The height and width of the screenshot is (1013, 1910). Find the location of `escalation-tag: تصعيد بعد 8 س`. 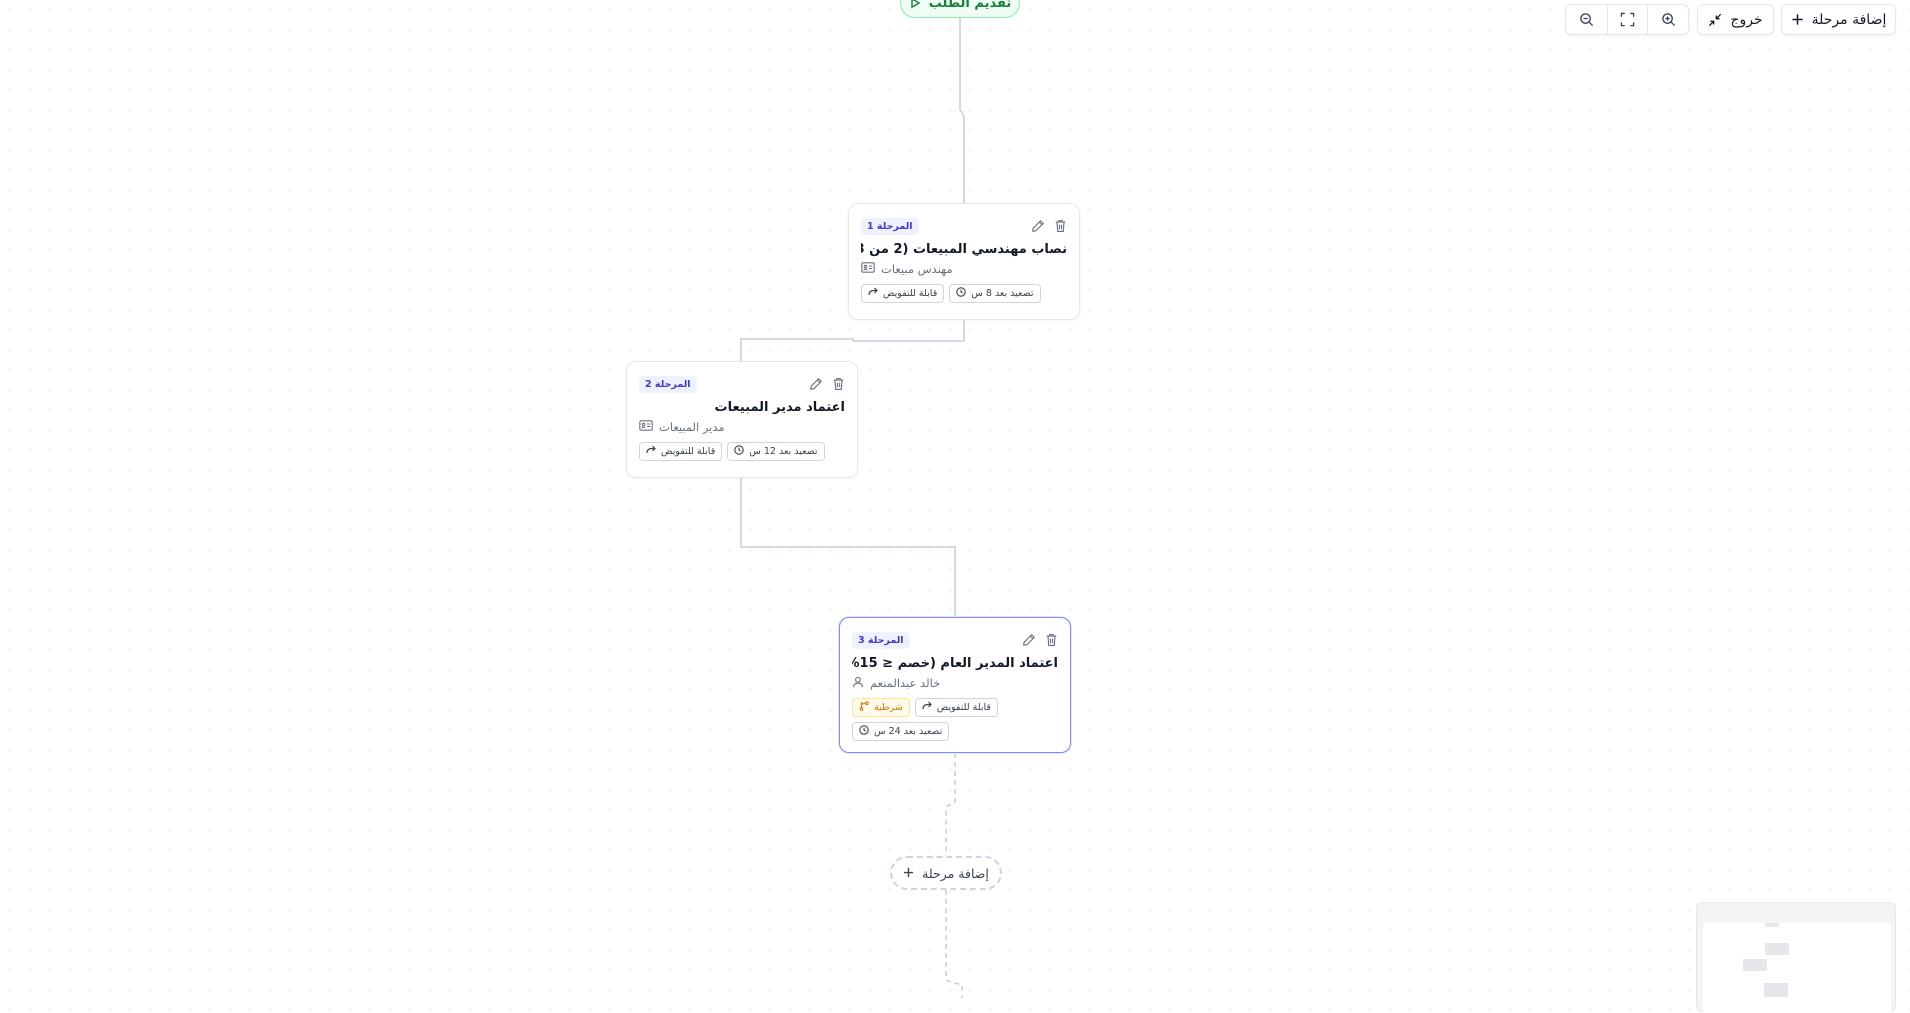

escalation-tag: تصعيد بعد 8 س is located at coordinates (995, 293).